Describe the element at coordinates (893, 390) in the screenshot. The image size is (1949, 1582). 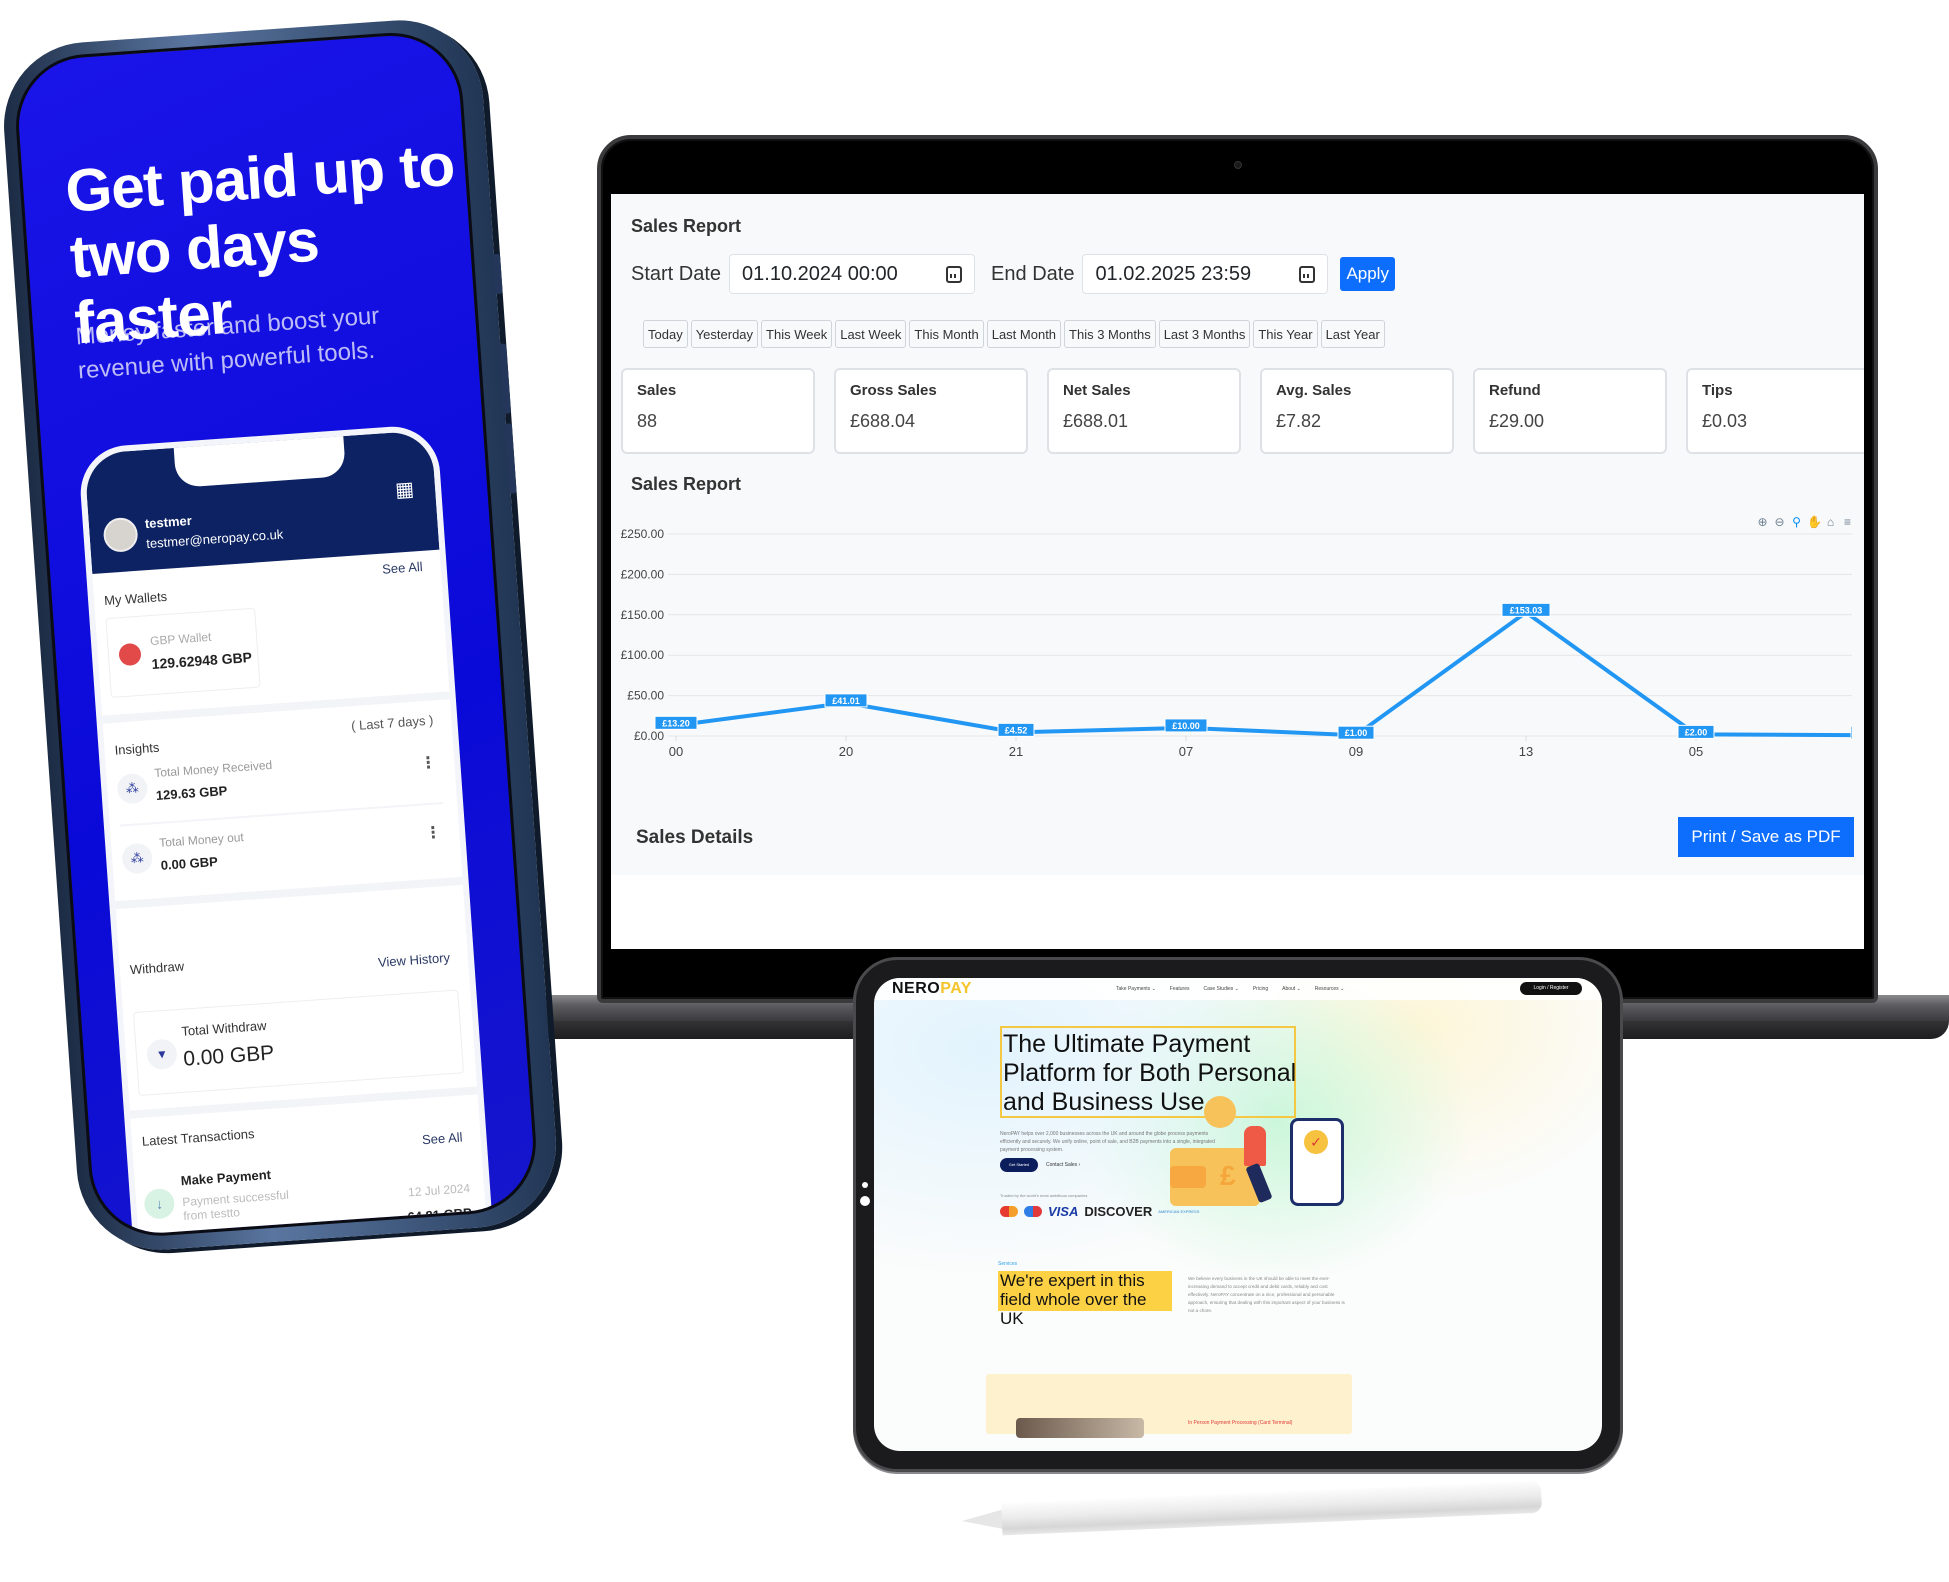
I see `card-label: Gross Sales` at that location.